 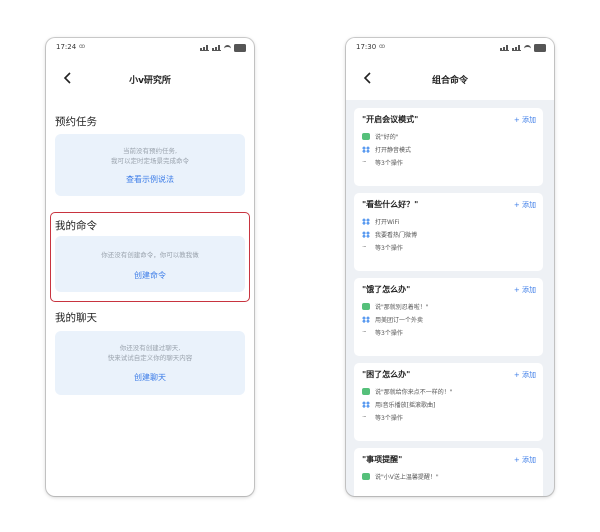 What do you see at coordinates (393, 150) in the screenshot?
I see `command-step-text: 打开静音模式` at bounding box center [393, 150].